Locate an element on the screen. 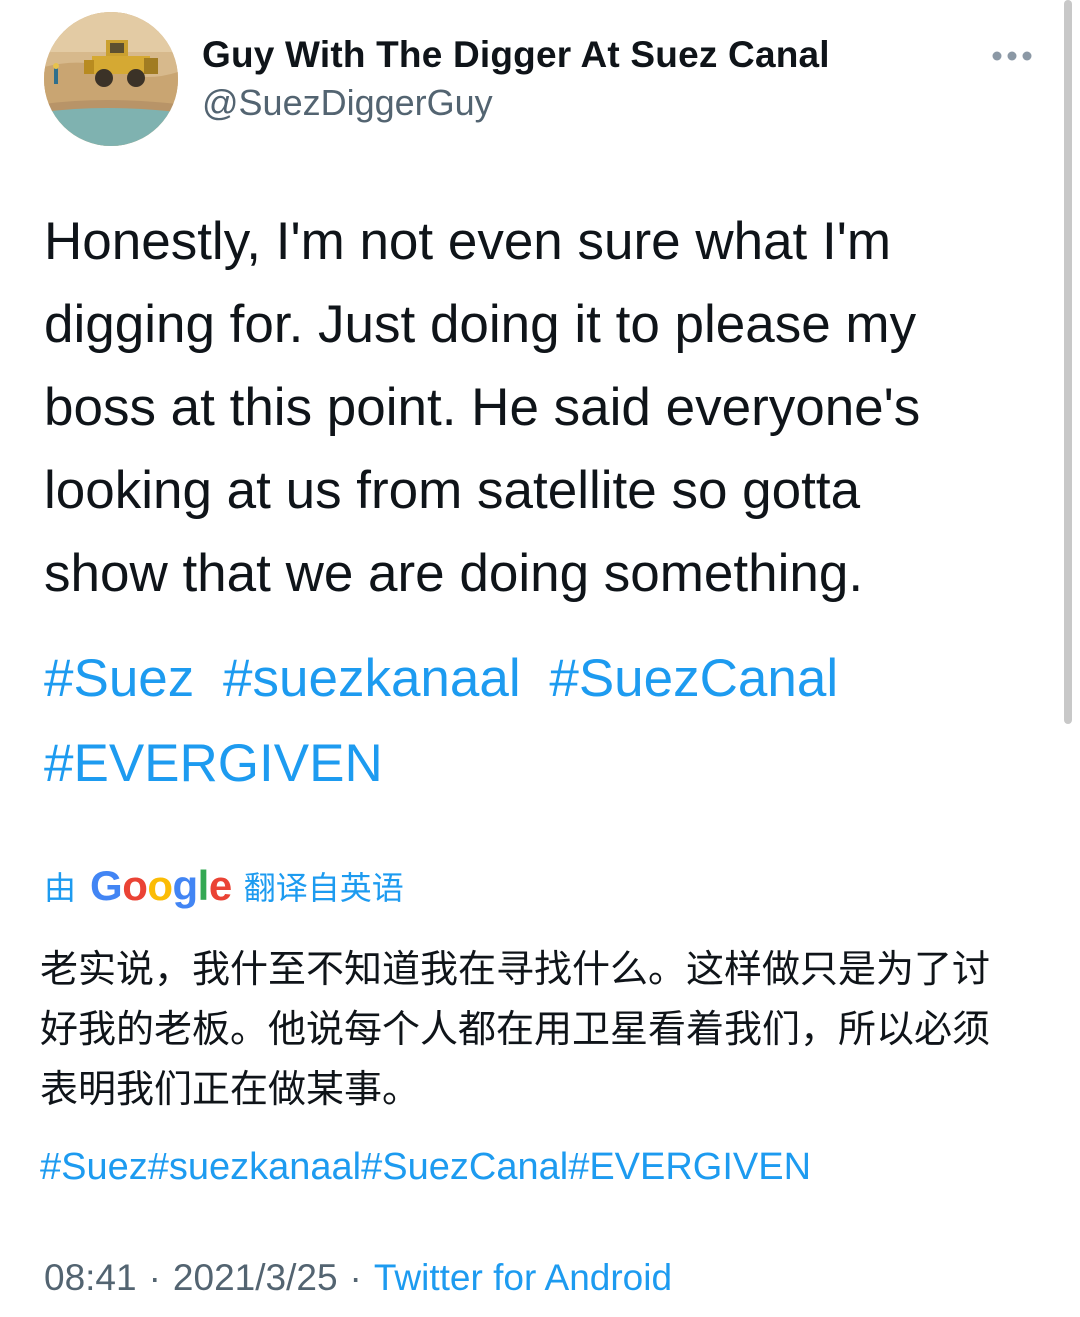  translated-text-line: 好我的老板。他说每个人都在用卫星看着我们，所以必须 is located at coordinates (515, 1030).